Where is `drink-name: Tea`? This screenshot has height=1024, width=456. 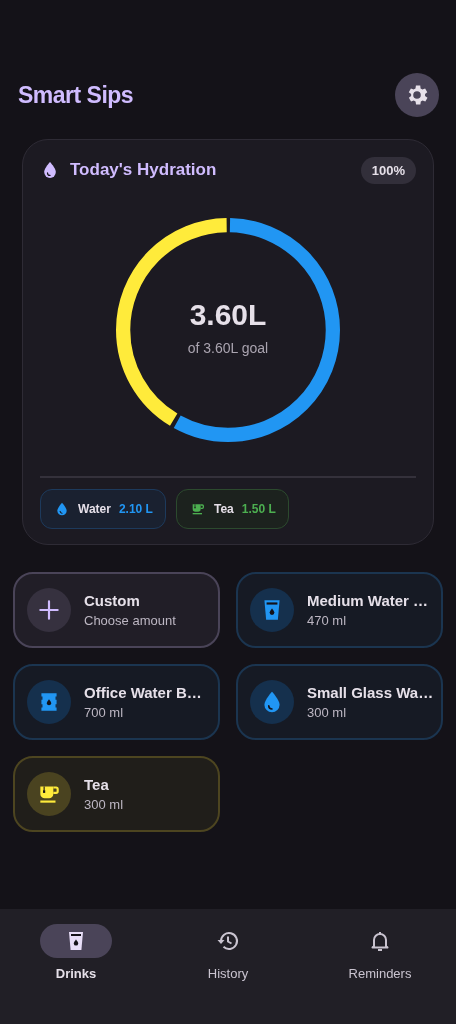 drink-name: Tea is located at coordinates (97, 784).